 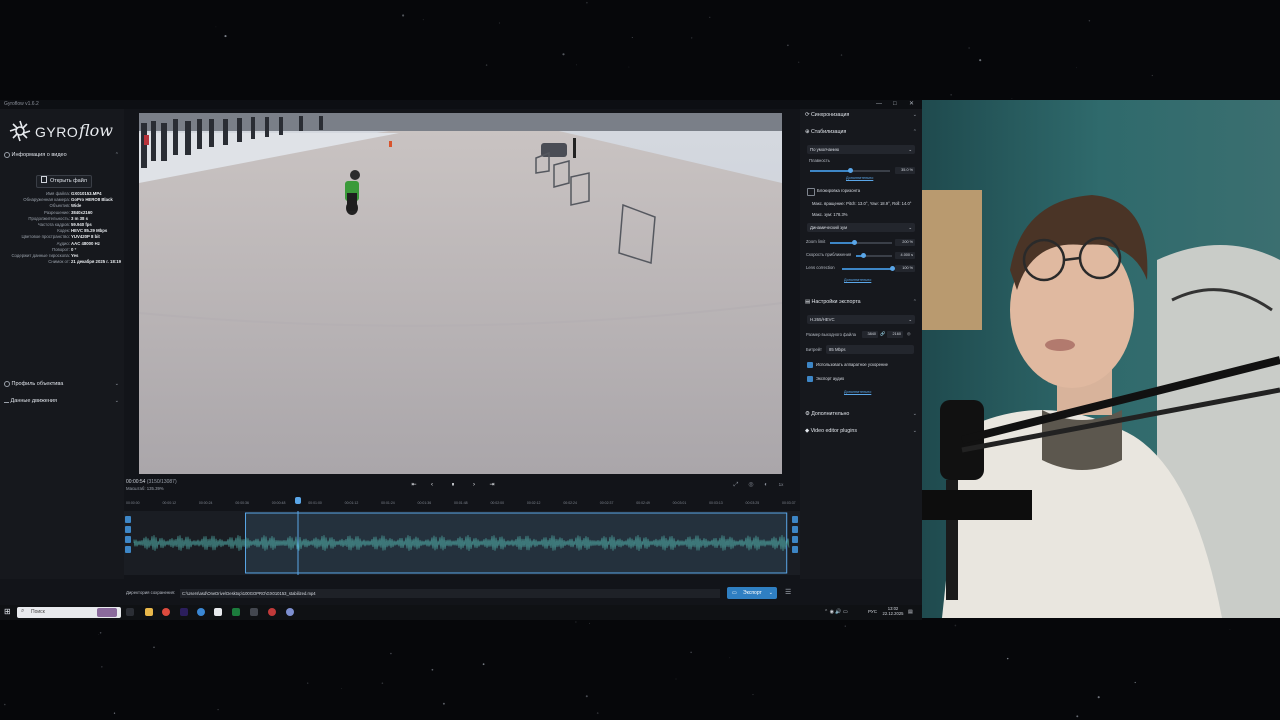 I want to click on queue-icon: ☰, so click(x=788, y=592).